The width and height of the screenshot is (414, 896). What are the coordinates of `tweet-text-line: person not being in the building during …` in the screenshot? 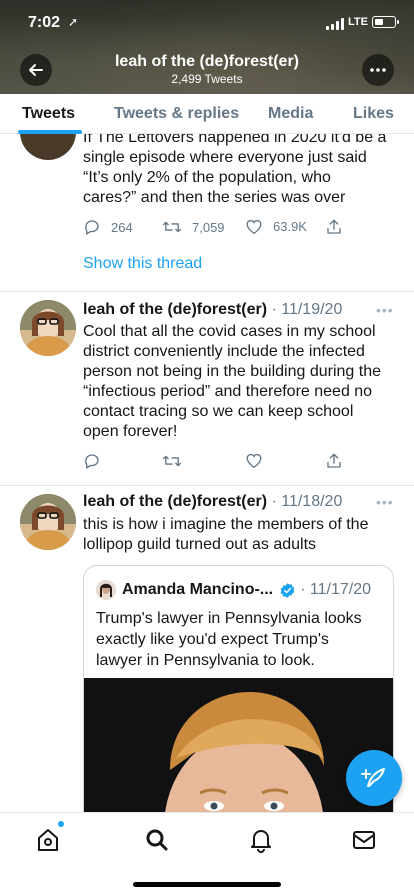 It's located at (232, 371).